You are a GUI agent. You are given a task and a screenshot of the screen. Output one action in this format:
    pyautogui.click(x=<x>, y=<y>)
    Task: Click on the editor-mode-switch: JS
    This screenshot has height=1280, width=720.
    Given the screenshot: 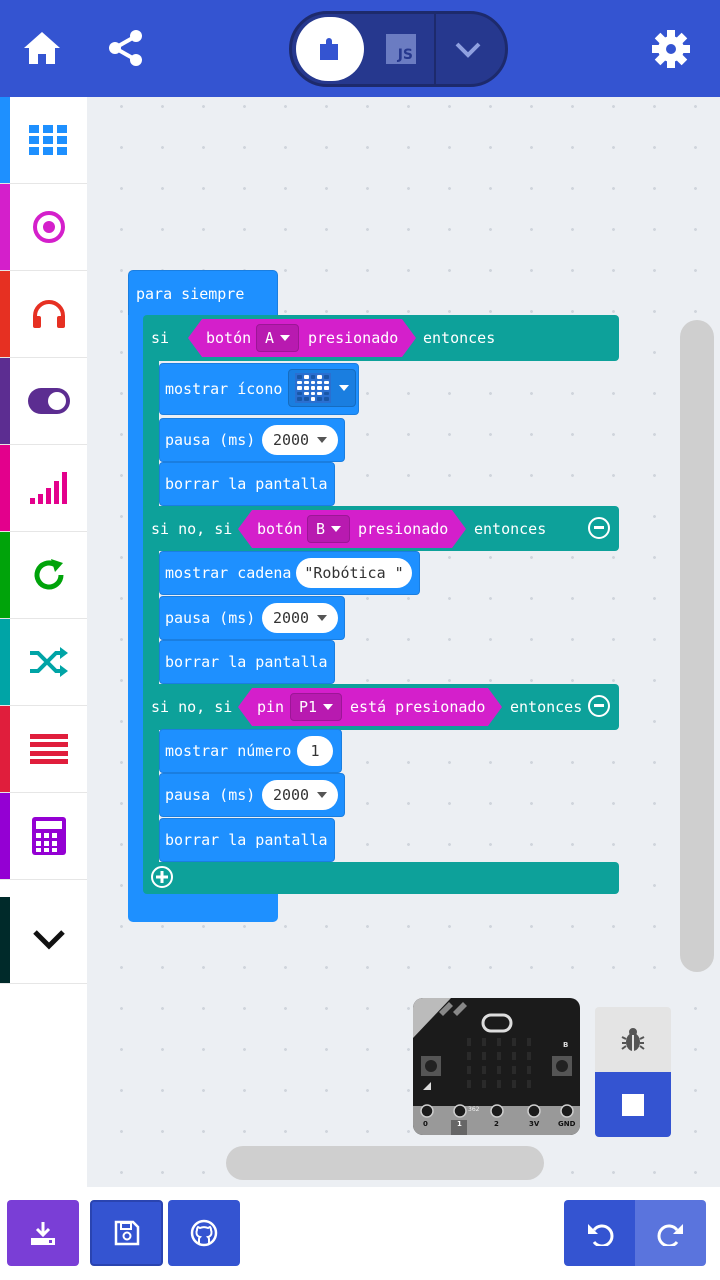 What is the action you would take?
    pyautogui.click(x=398, y=49)
    